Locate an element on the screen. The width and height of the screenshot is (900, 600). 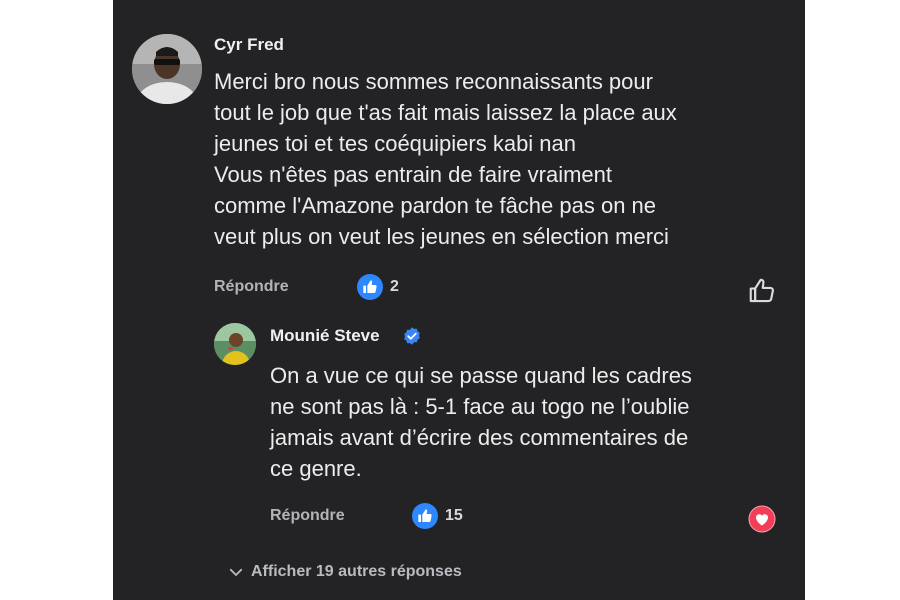
reply-reactions: 15 is located at coordinates (437, 516).